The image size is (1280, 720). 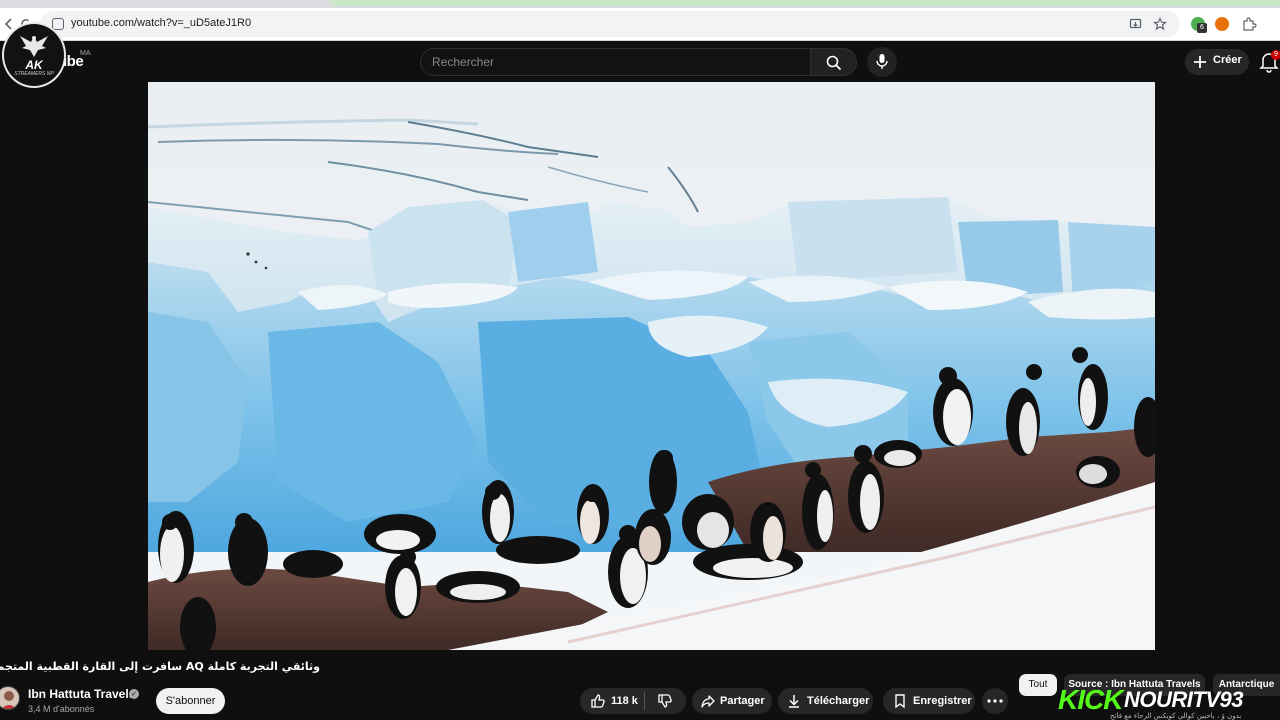 I want to click on search-icon, so click(x=834, y=63).